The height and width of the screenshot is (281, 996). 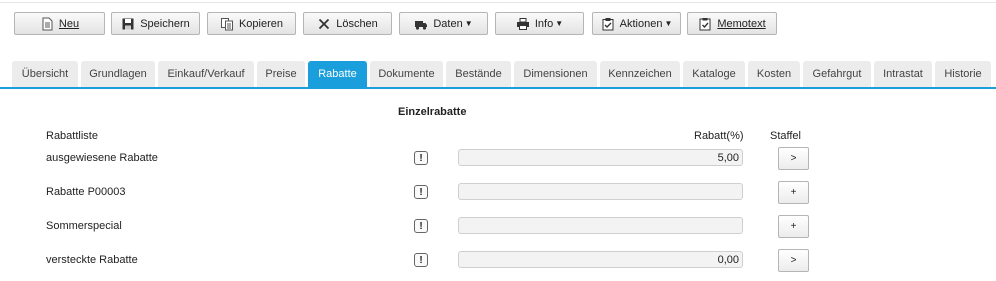 I want to click on tab-intrastat: Intrastat, so click(x=903, y=74).